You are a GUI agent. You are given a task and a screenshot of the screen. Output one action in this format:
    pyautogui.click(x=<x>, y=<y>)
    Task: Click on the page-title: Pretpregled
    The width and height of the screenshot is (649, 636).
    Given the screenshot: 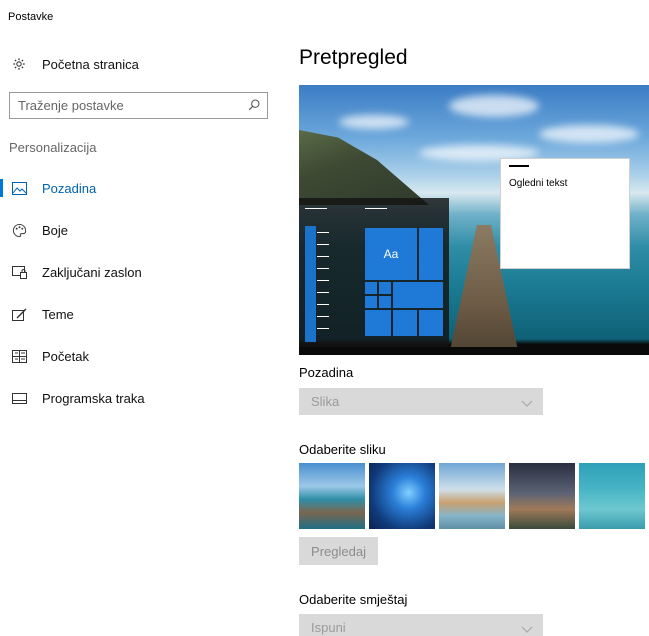 What is the action you would take?
    pyautogui.click(x=353, y=57)
    